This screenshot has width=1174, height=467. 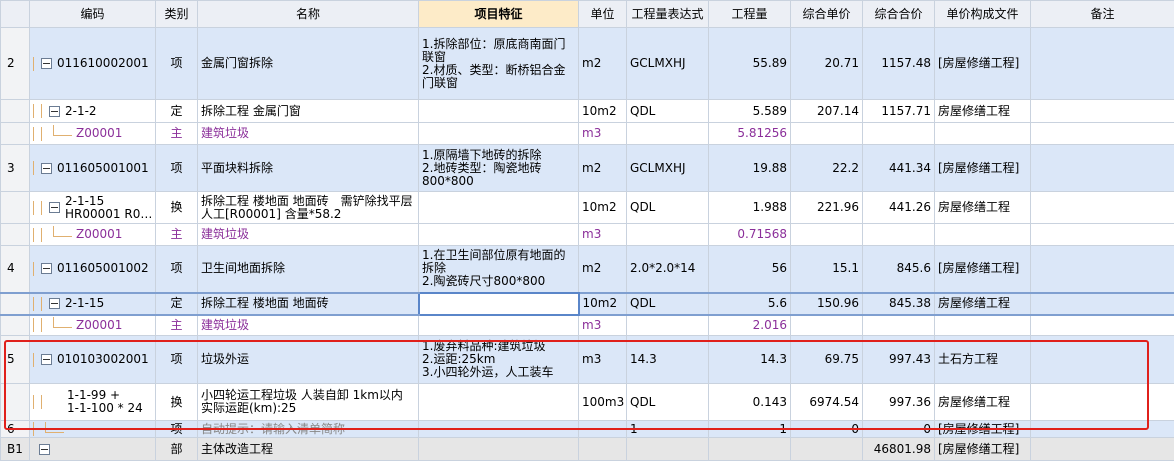 What do you see at coordinates (749, 269) in the screenshot?
I see `quantity-cell: 56` at bounding box center [749, 269].